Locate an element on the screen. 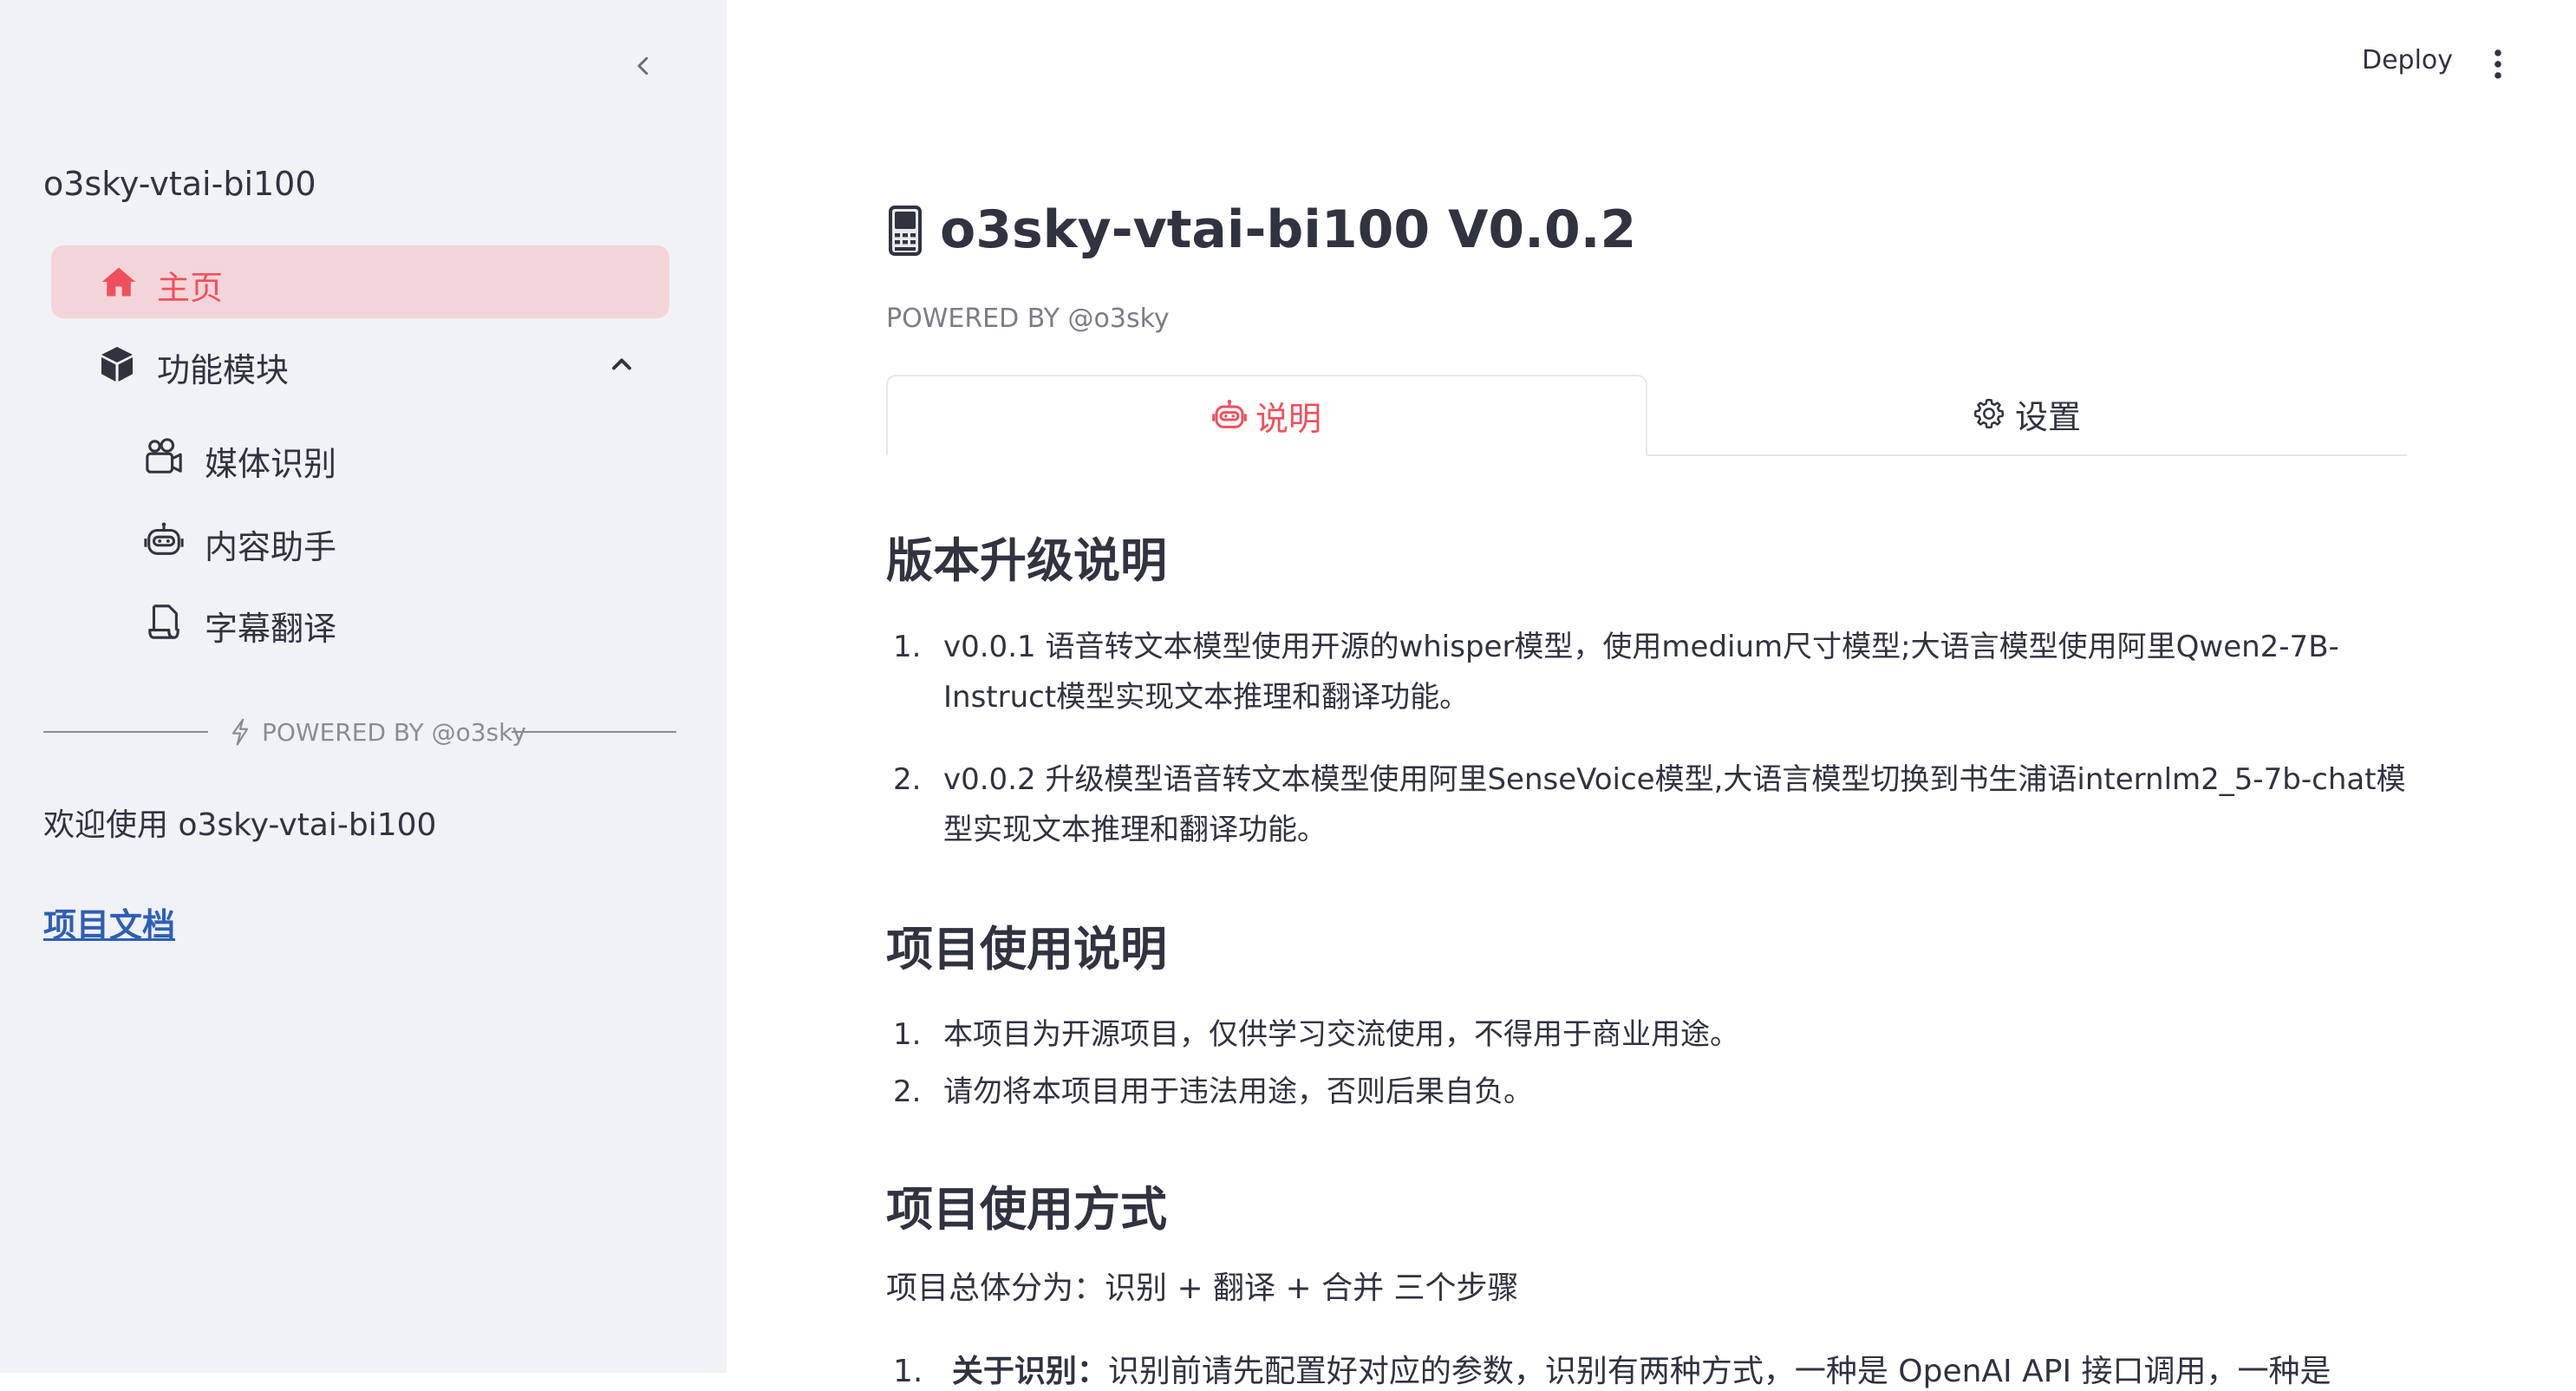  nav-item-subtitle-translation: 字幕翻译 is located at coordinates (399, 621).